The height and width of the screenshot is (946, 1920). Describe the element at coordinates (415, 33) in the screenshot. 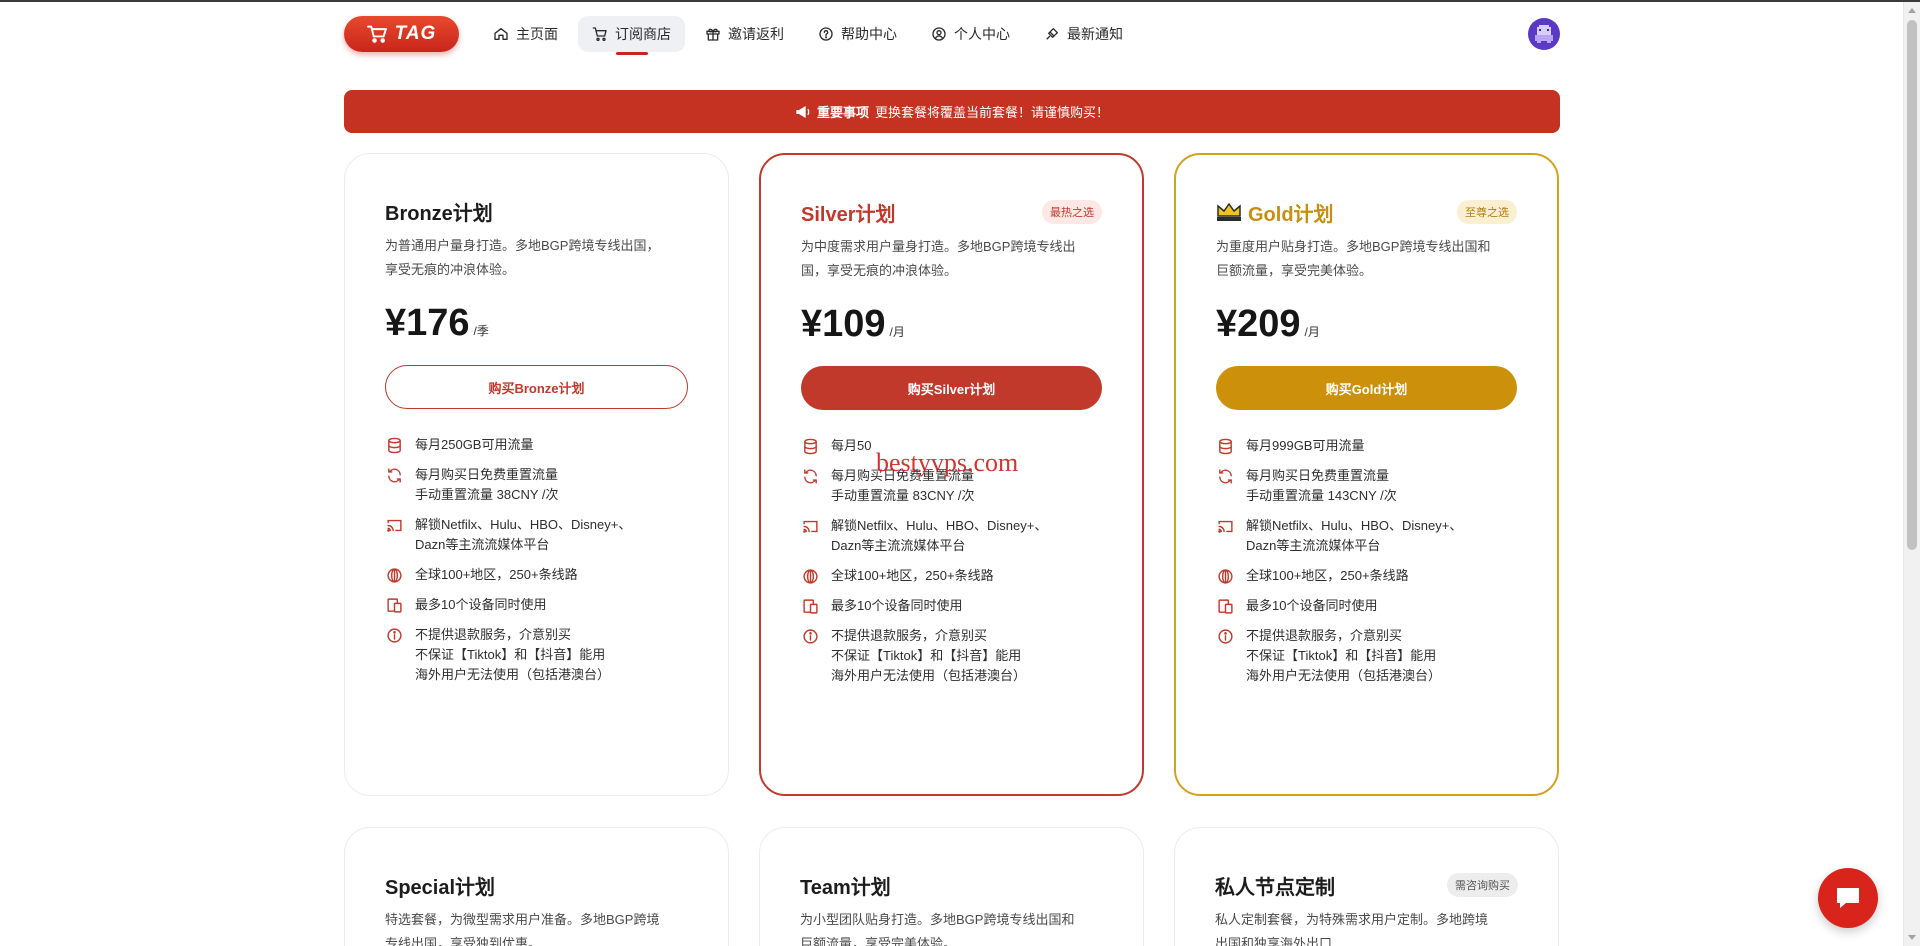

I see `logo-text: TAG` at that location.